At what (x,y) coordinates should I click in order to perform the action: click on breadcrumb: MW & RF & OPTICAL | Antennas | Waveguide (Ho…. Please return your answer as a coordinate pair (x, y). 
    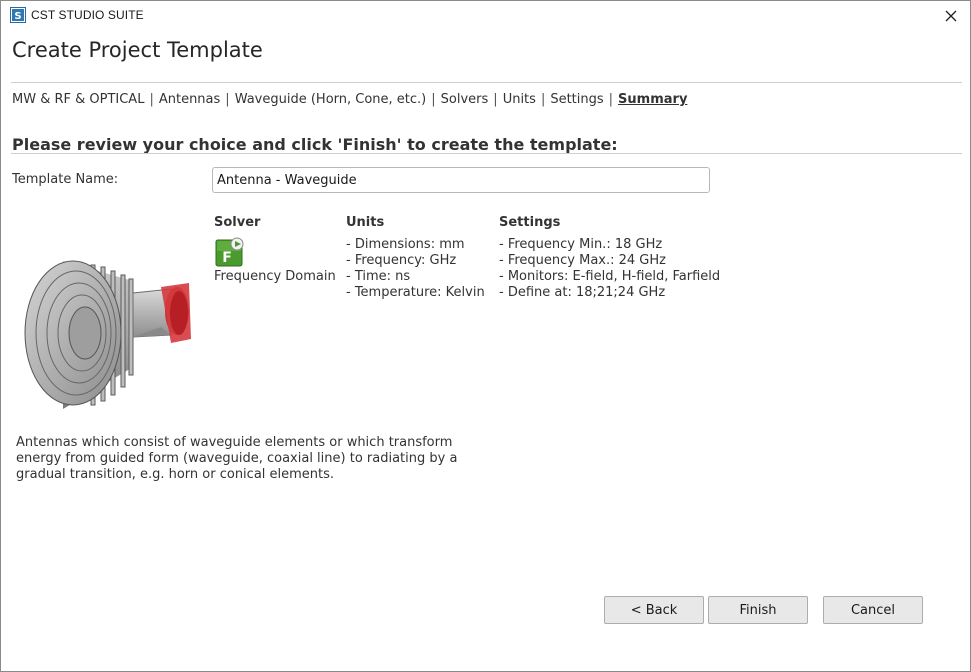
    Looking at the image, I should click on (349, 99).